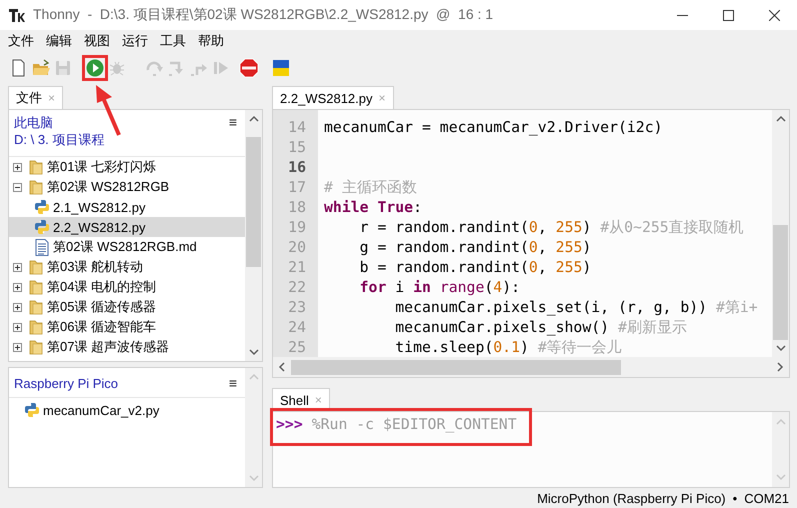  Describe the element at coordinates (531, 449) in the screenshot. I see `shell-panel: >>> %Run -c $EDITOR_CONTENT` at that location.